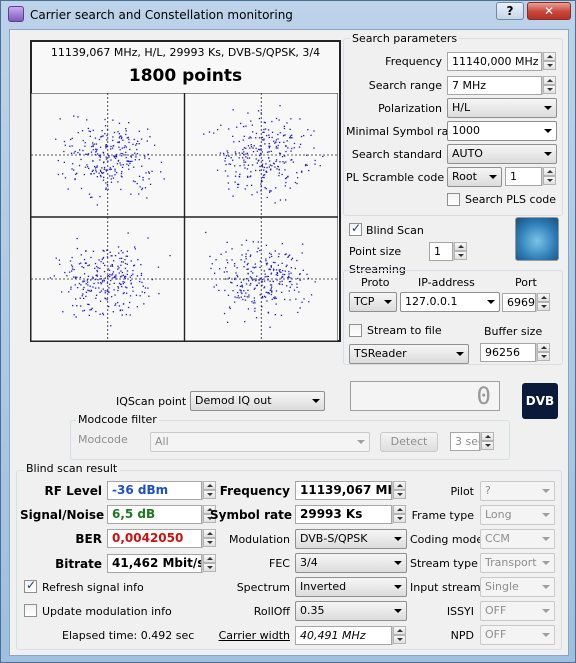  What do you see at coordinates (355, 228) in the screenshot?
I see `blind-scan-checkbox` at bounding box center [355, 228].